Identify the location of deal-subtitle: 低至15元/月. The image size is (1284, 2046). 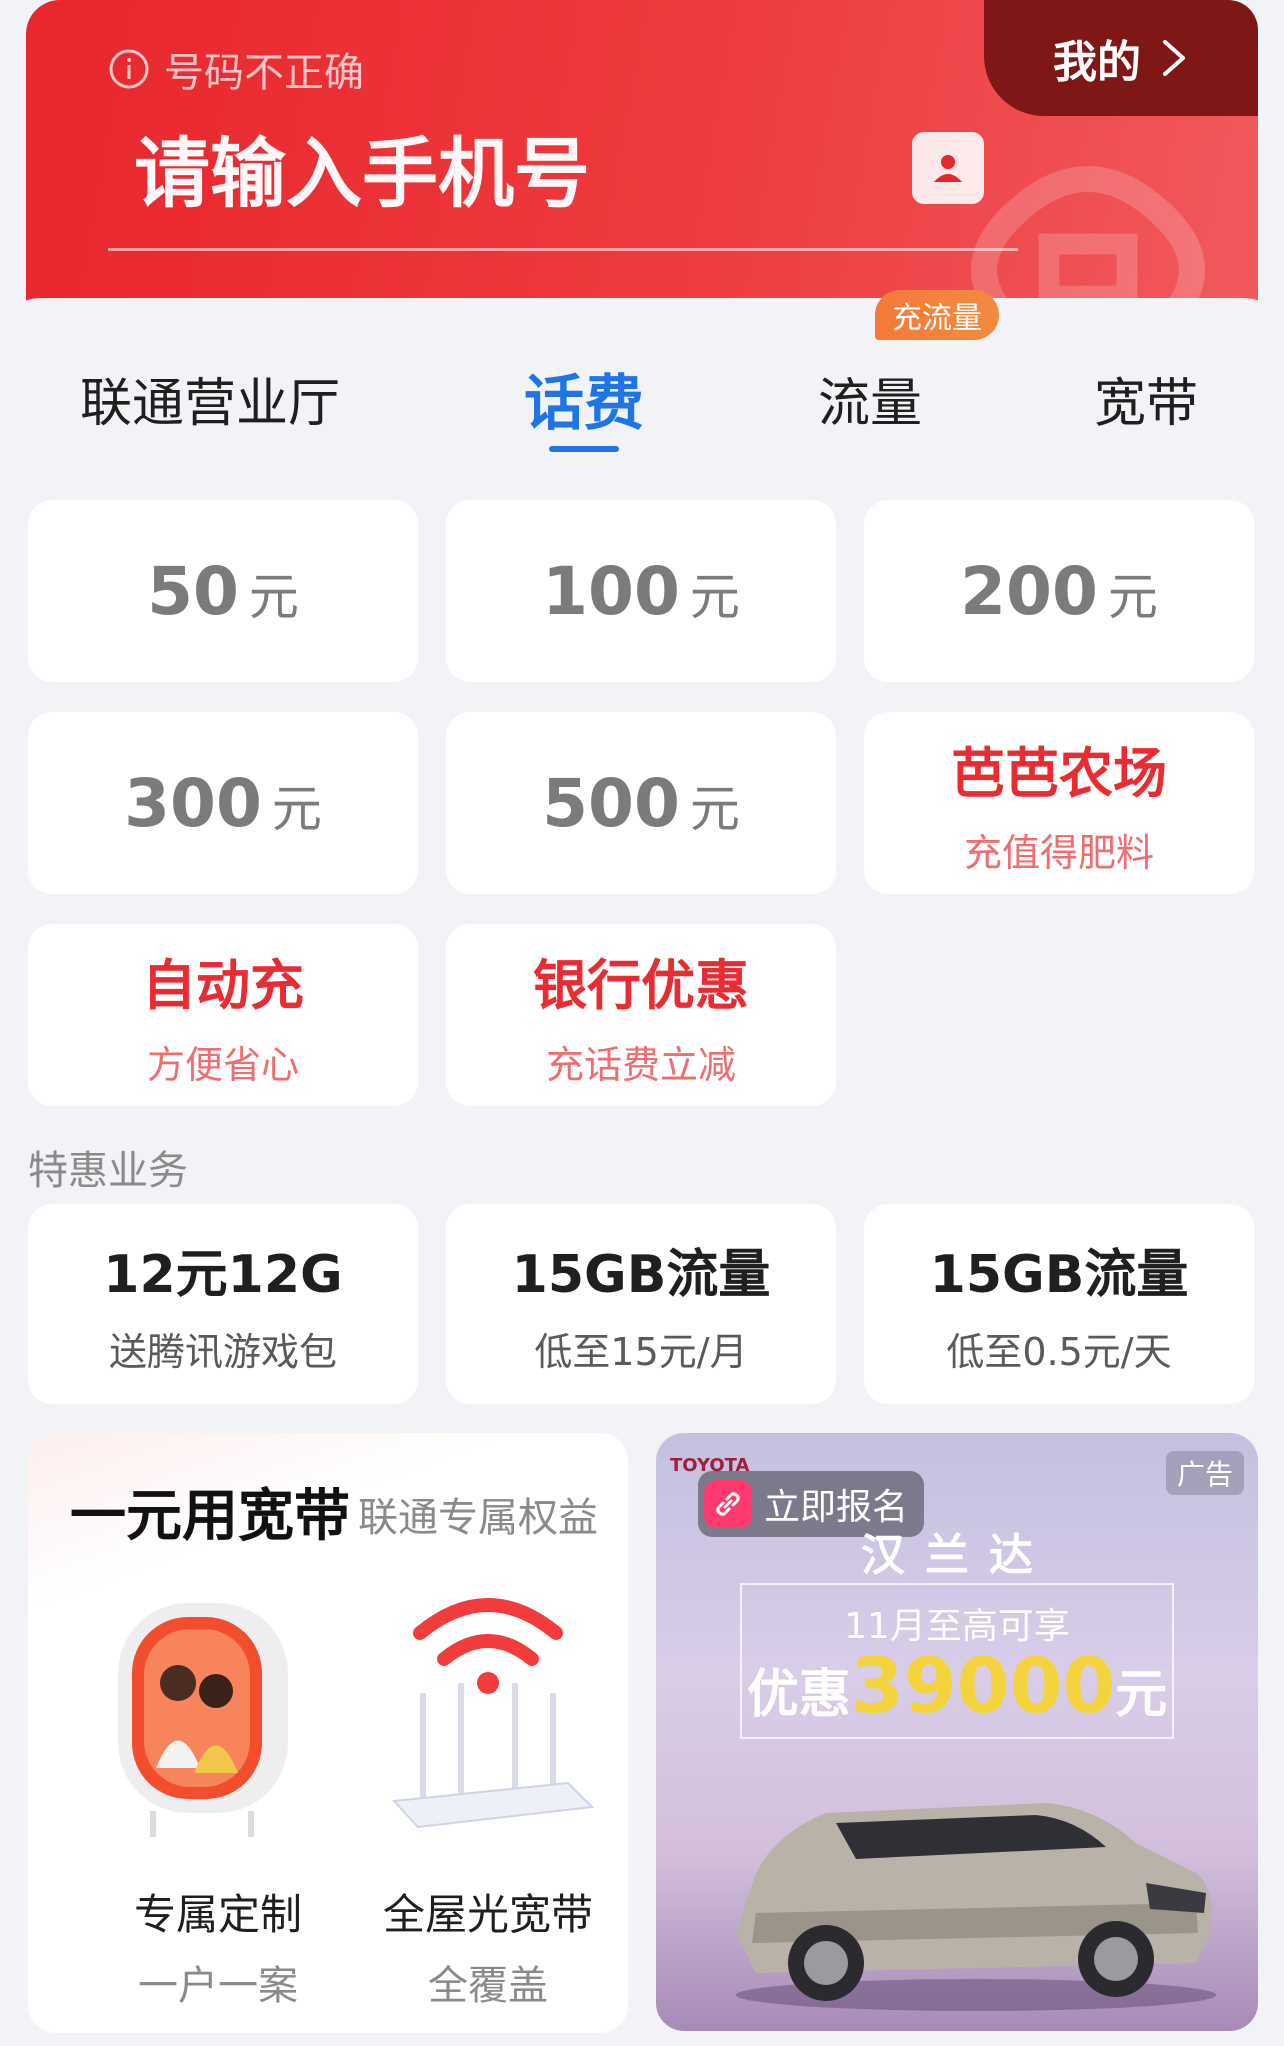
(641, 1352).